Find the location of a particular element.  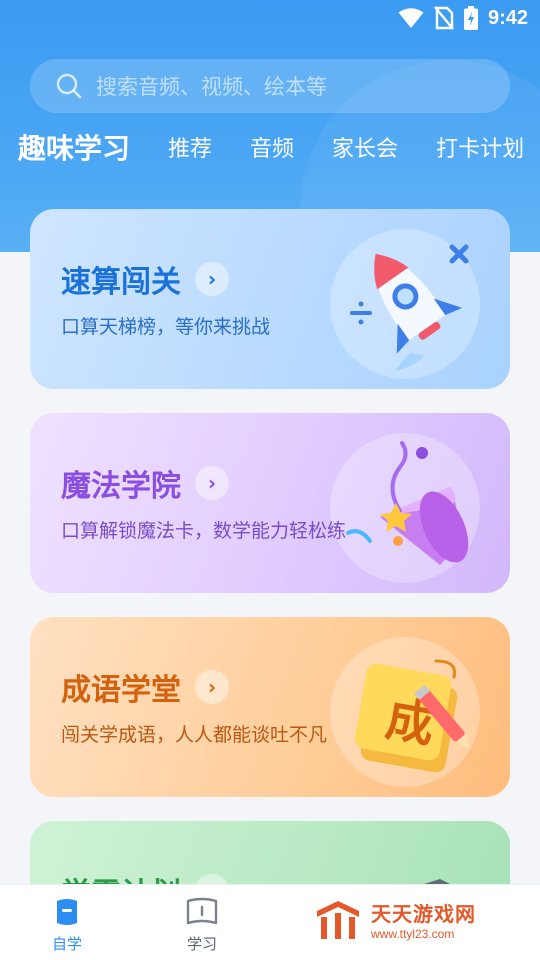

watermark: 天天游戏网 www.ttyl23.com is located at coordinates (394, 919).